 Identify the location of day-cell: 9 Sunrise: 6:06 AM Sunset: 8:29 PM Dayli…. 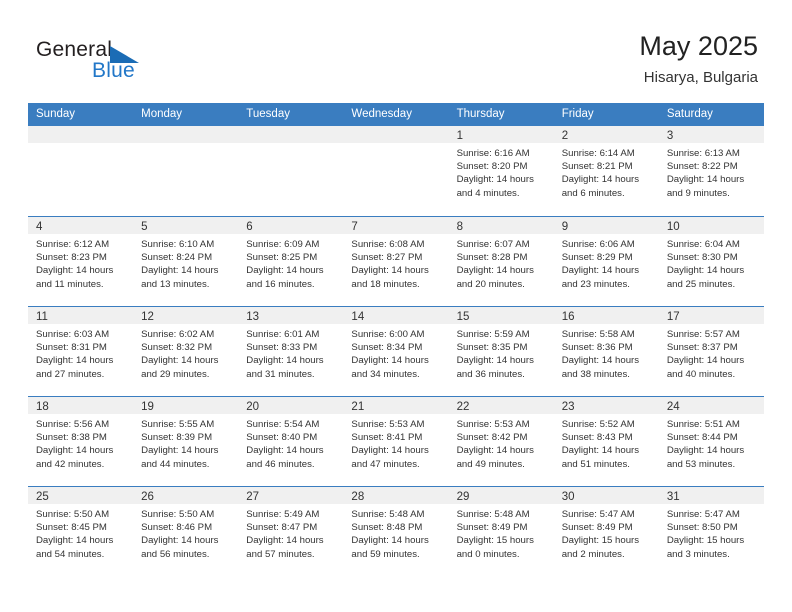
(606, 261).